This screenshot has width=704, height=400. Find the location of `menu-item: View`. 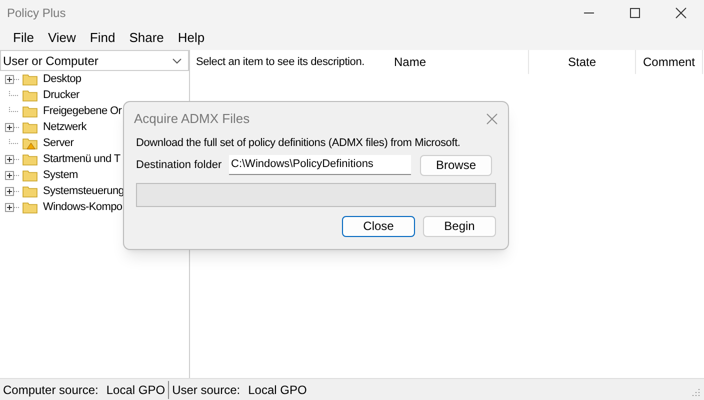

menu-item: View is located at coordinates (61, 38).